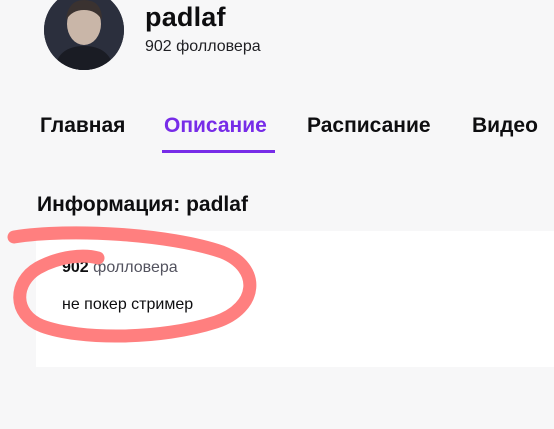 Image resolution: width=554 pixels, height=429 pixels. What do you see at coordinates (505, 126) in the screenshot?
I see `tab-videos: Видео` at bounding box center [505, 126].